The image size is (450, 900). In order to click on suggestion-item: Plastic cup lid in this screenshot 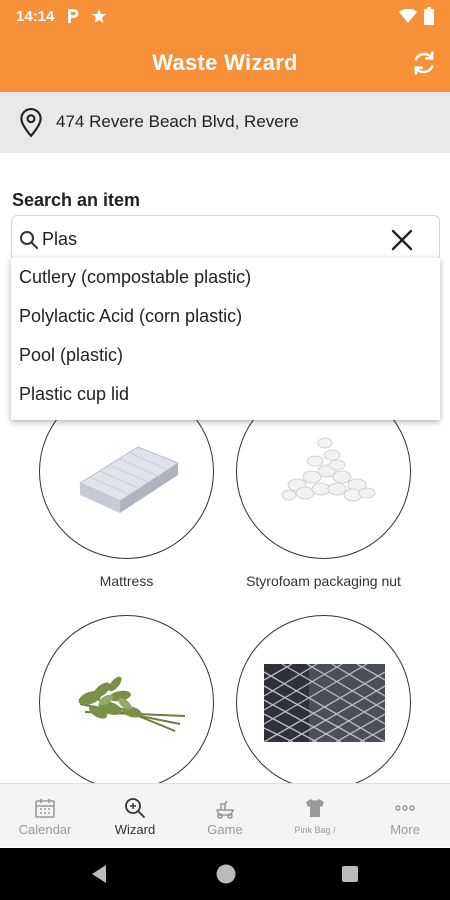, I will do `click(225, 394)`.